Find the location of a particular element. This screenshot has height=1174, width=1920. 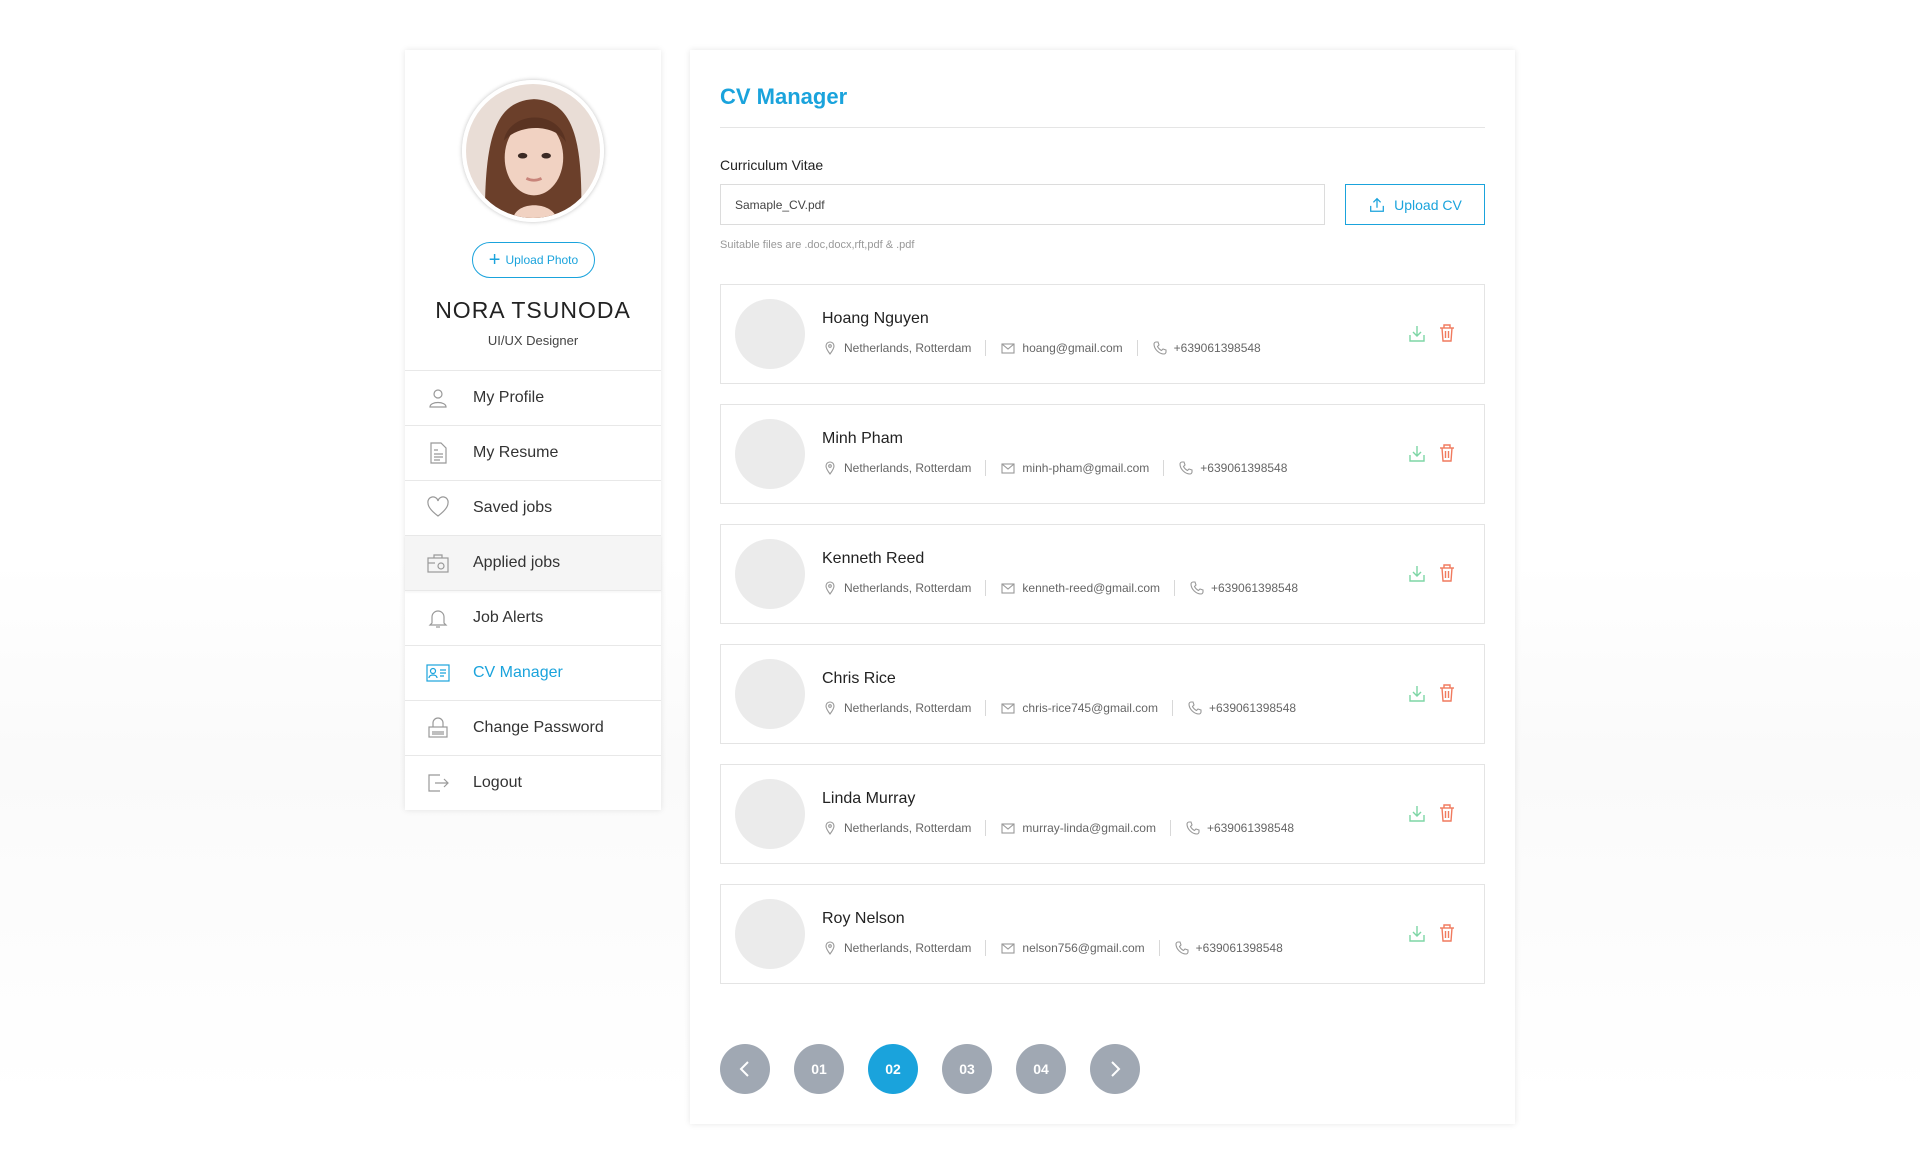

briefcase-icon is located at coordinates (438, 563).